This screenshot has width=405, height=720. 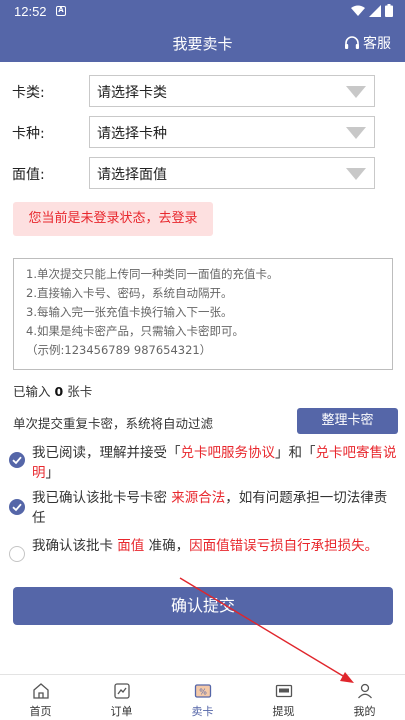 What do you see at coordinates (232, 91) in the screenshot?
I see `card-type-select: 请选择卡类` at bounding box center [232, 91].